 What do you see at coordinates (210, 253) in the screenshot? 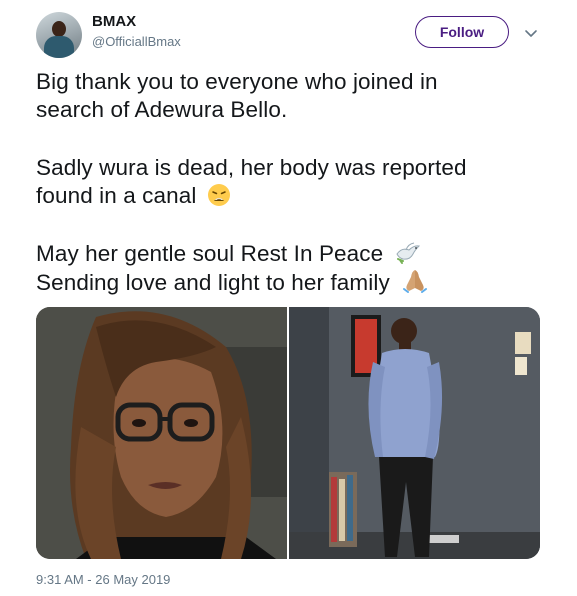
I see `tweet-text-line-5: May her gentle soul Rest In Peace` at bounding box center [210, 253].